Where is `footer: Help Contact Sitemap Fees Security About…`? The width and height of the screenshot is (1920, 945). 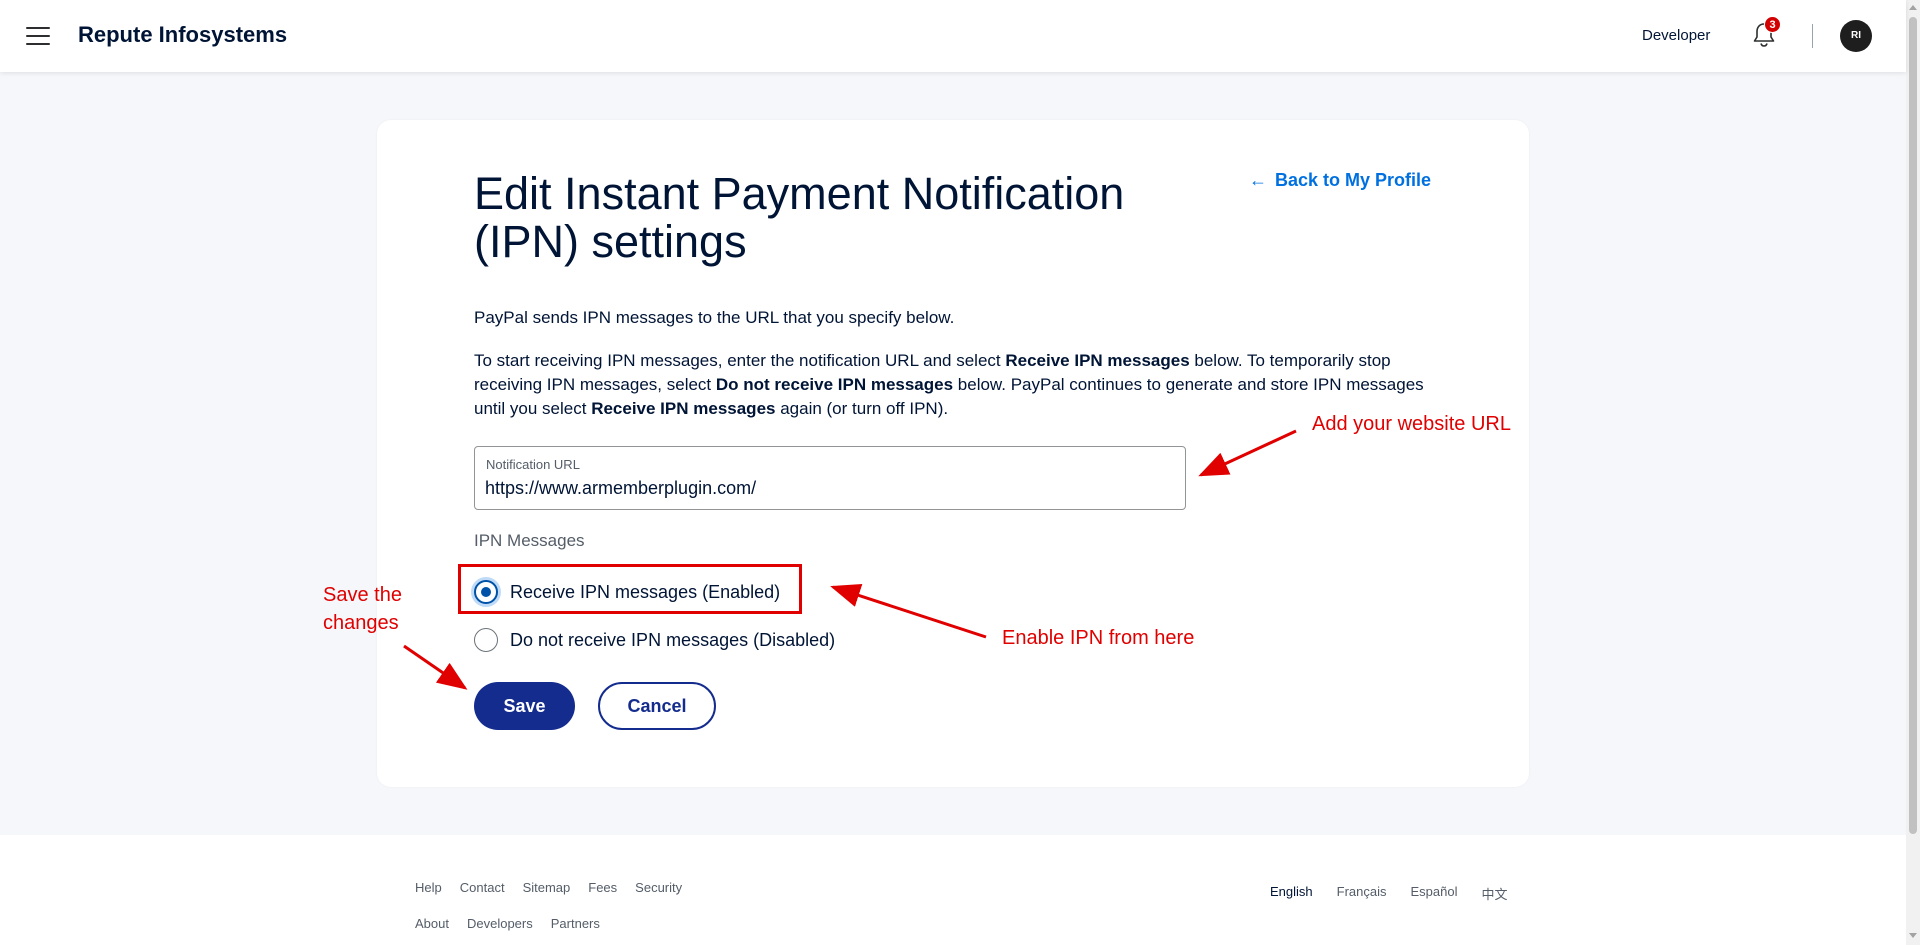
footer: Help Contact Sitemap Fees Security About… is located at coordinates (953, 890).